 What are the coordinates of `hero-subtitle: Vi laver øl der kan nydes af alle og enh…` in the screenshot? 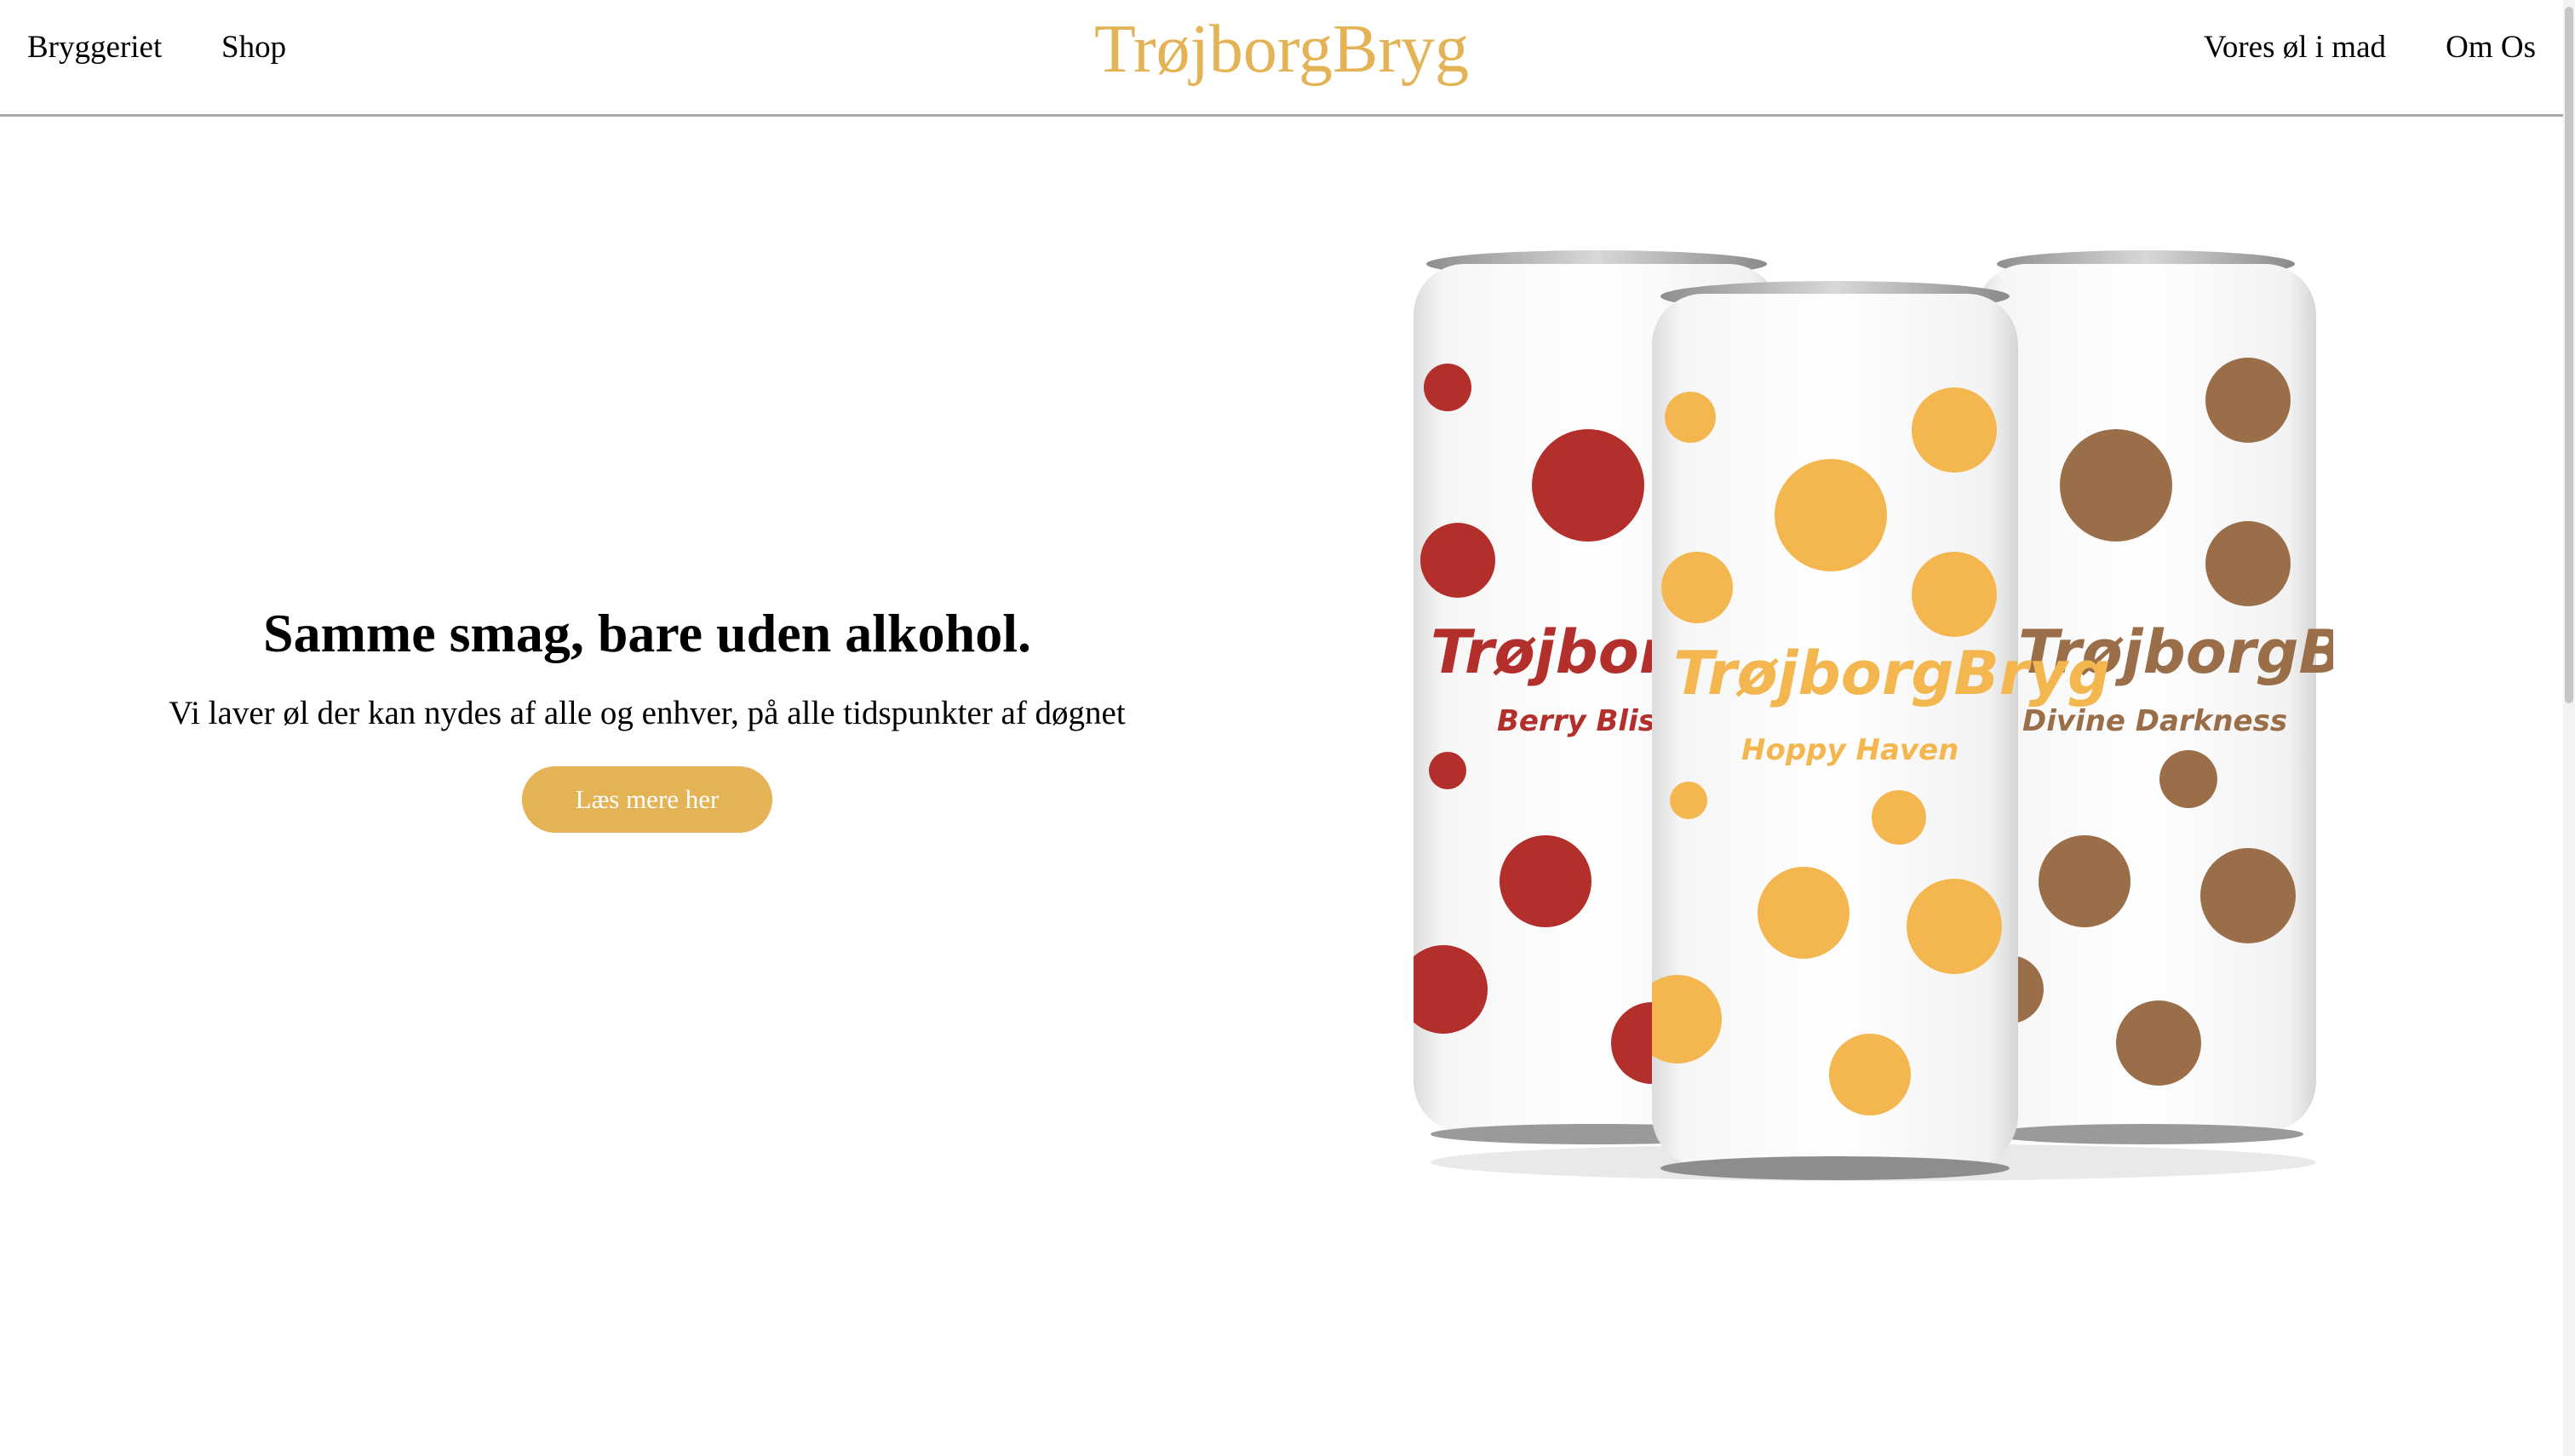 It's located at (647, 713).